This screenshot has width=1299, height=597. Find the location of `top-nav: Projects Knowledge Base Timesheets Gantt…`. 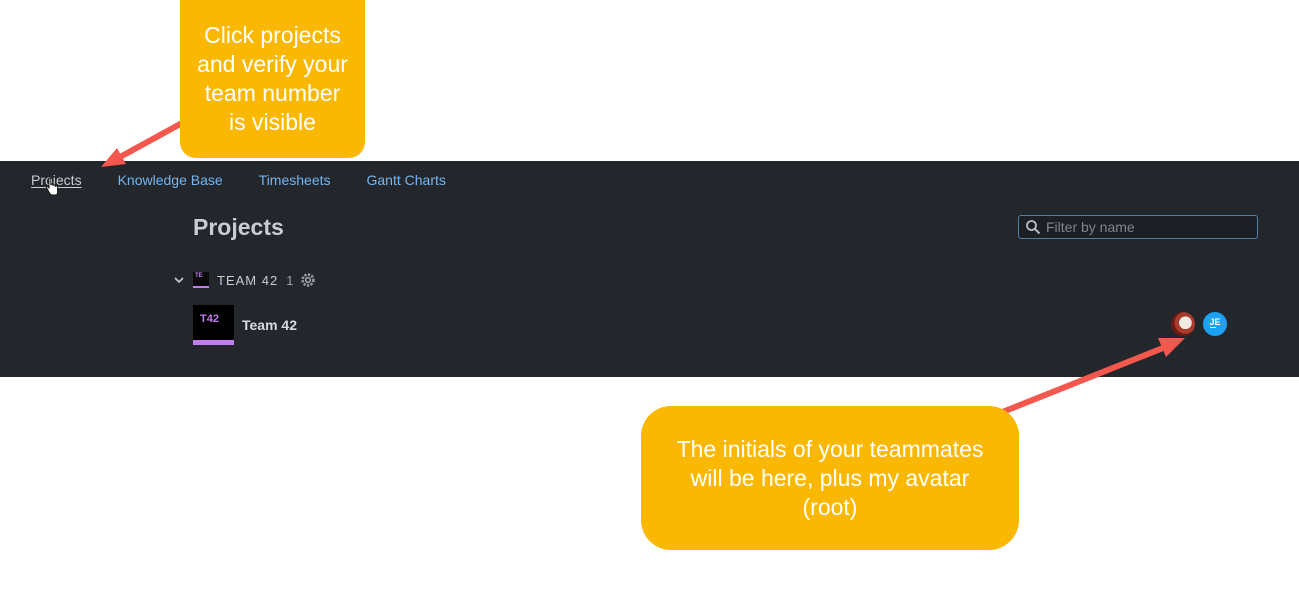

top-nav: Projects Knowledge Base Timesheets Gantt… is located at coordinates (256, 180).